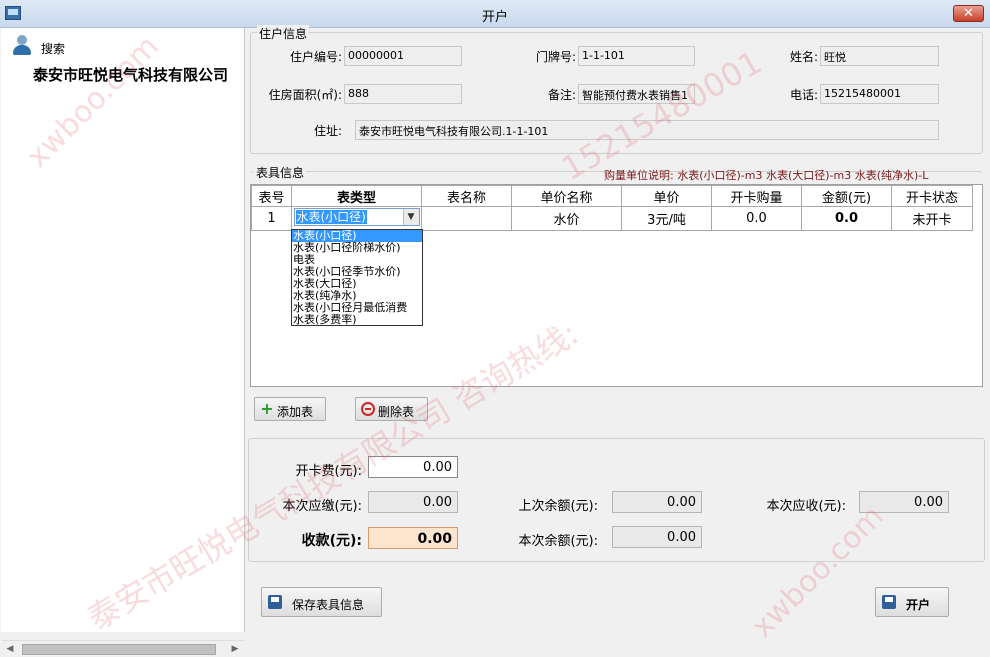 The width and height of the screenshot is (990, 657). Describe the element at coordinates (356, 196) in the screenshot. I see `col-header: 表类型` at that location.